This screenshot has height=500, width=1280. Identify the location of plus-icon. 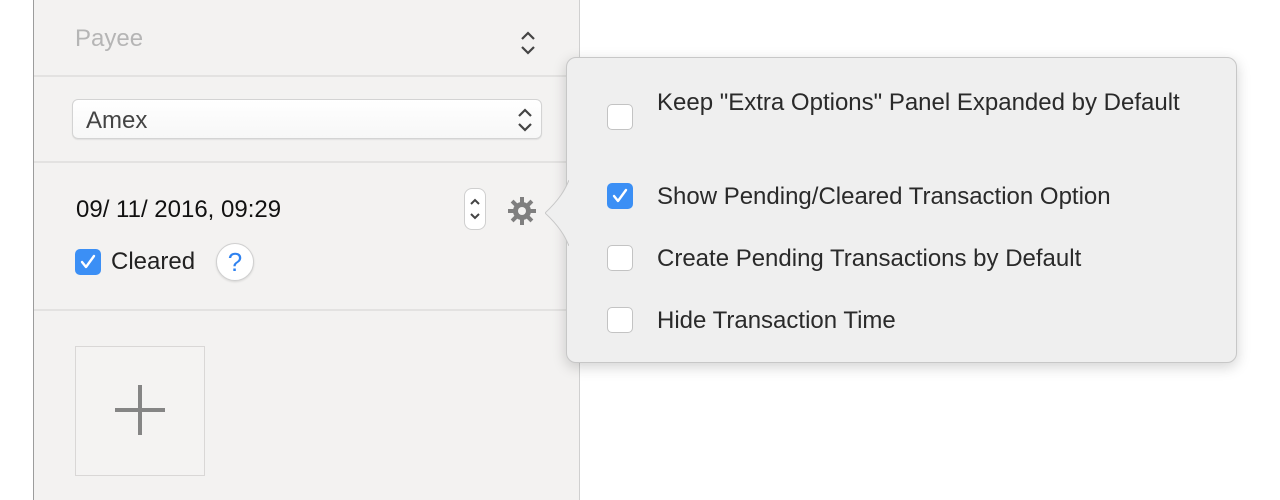
(140, 410).